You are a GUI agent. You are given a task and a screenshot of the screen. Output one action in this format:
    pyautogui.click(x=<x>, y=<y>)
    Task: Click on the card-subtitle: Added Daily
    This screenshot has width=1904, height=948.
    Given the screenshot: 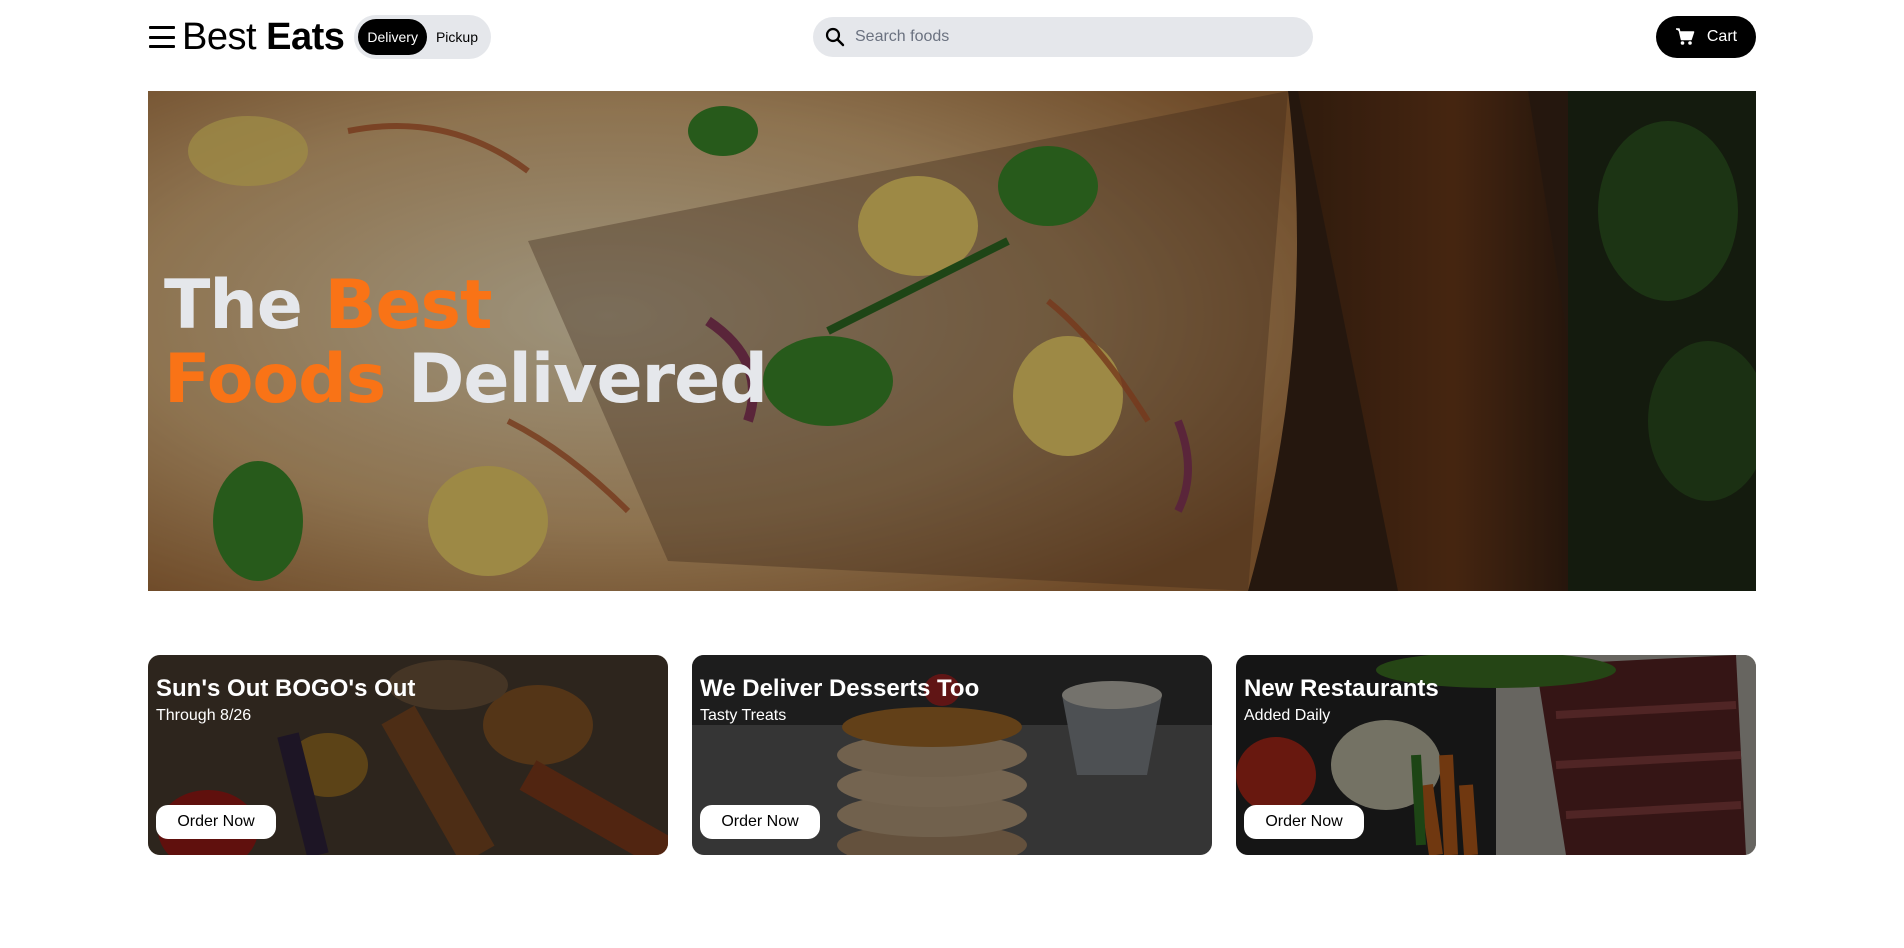 What is the action you would take?
    pyautogui.click(x=1287, y=715)
    